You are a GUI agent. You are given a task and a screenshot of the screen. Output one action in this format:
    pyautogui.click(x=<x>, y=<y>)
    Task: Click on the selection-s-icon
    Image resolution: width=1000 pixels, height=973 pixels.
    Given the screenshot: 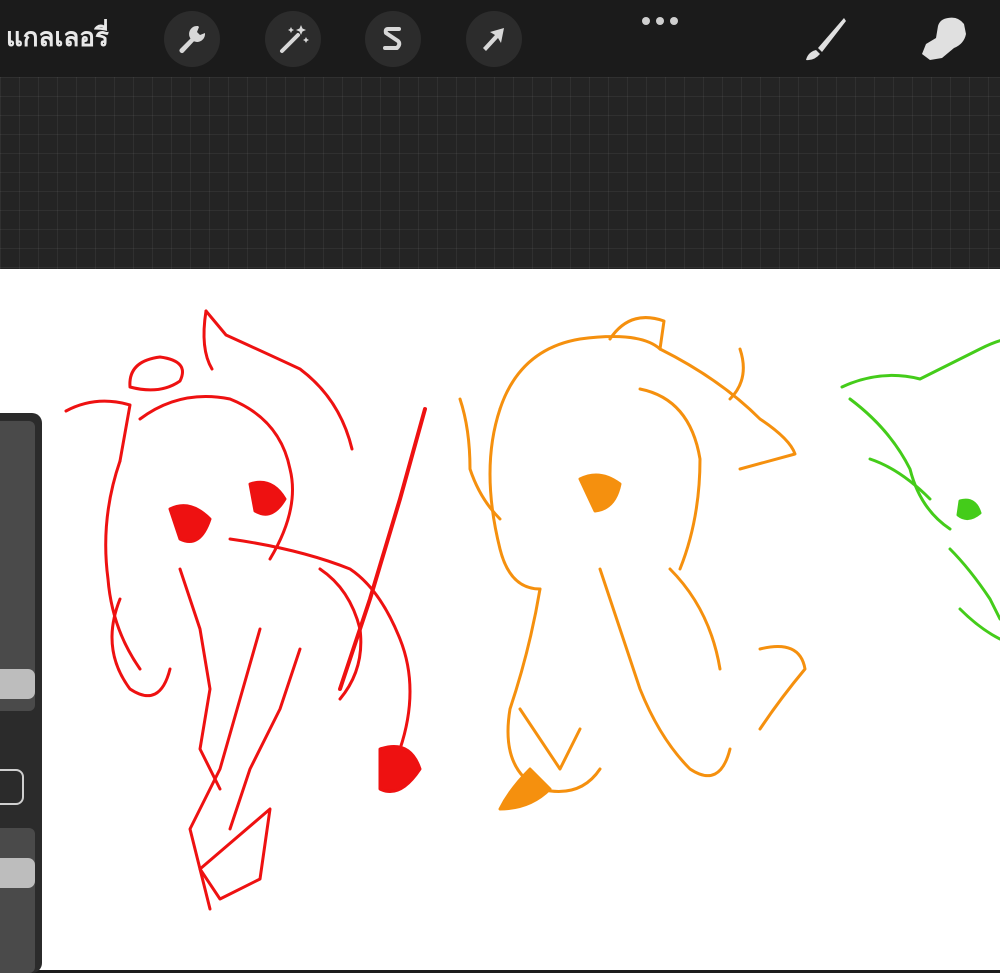 What is the action you would take?
    pyautogui.click(x=392, y=38)
    